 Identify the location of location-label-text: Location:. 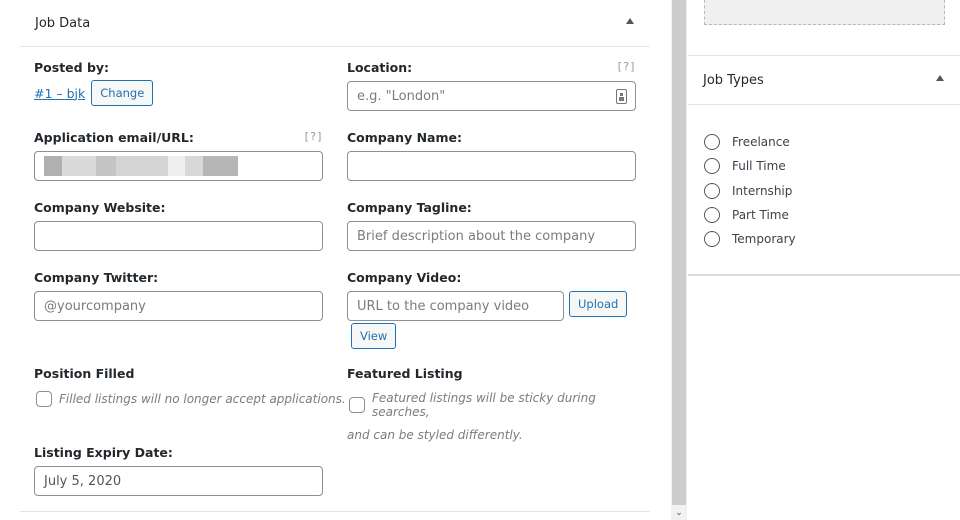
(380, 67).